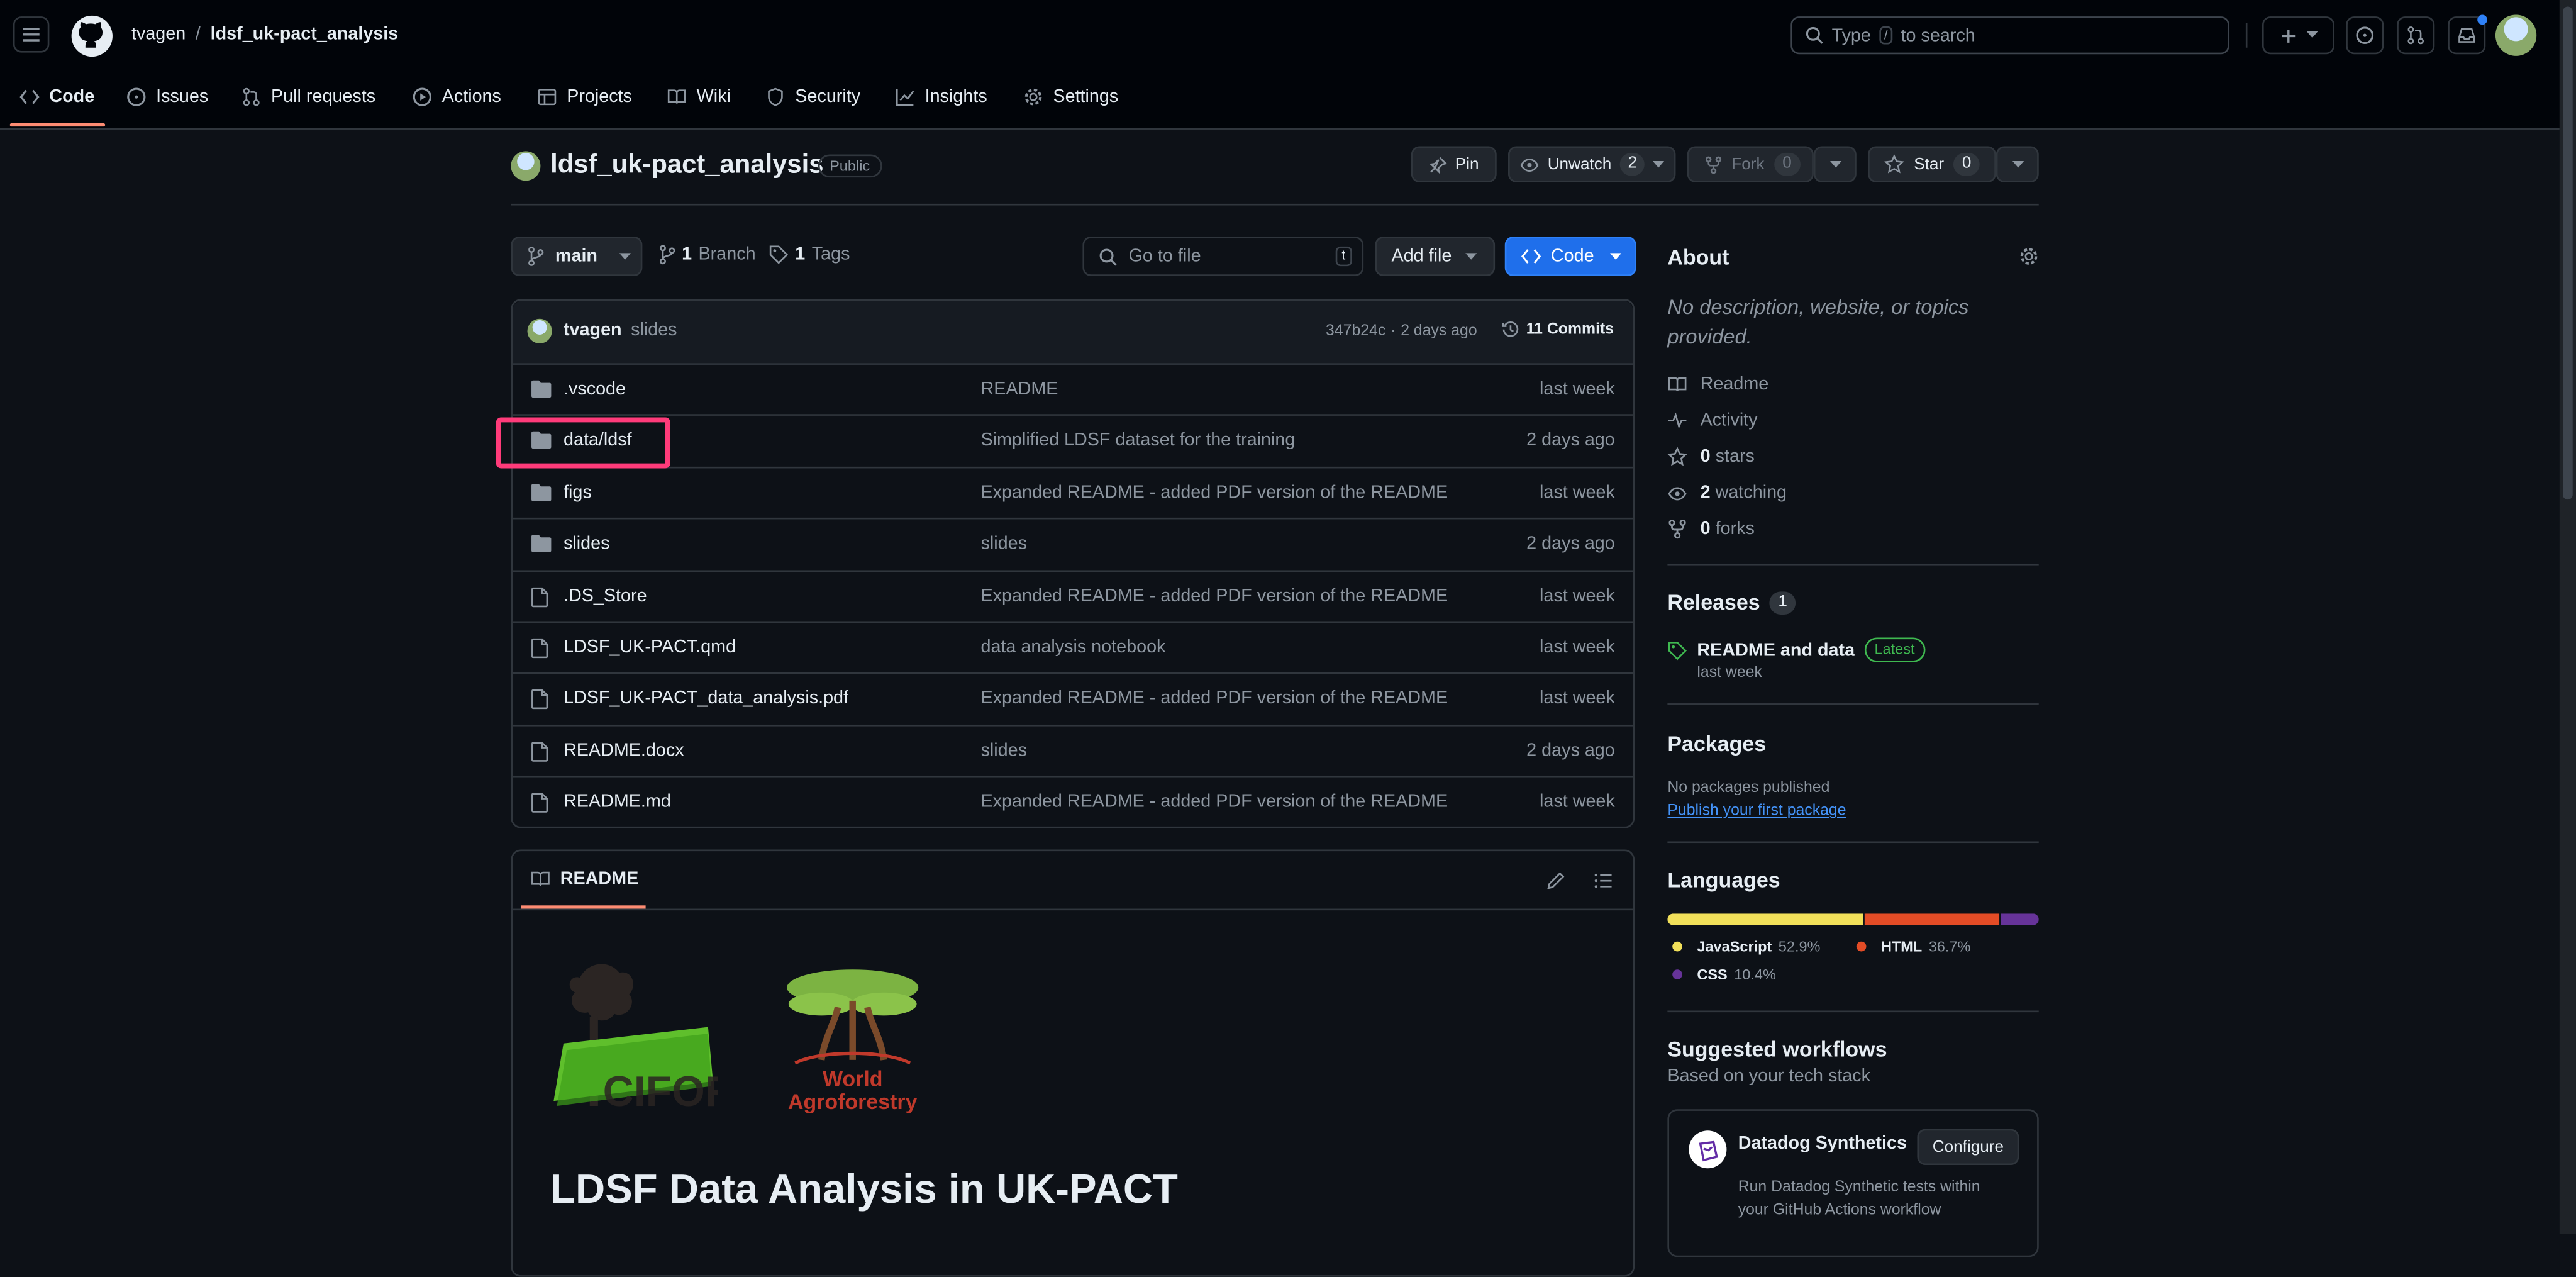 This screenshot has width=2576, height=1277. I want to click on file-name-link: .vscode, so click(595, 389).